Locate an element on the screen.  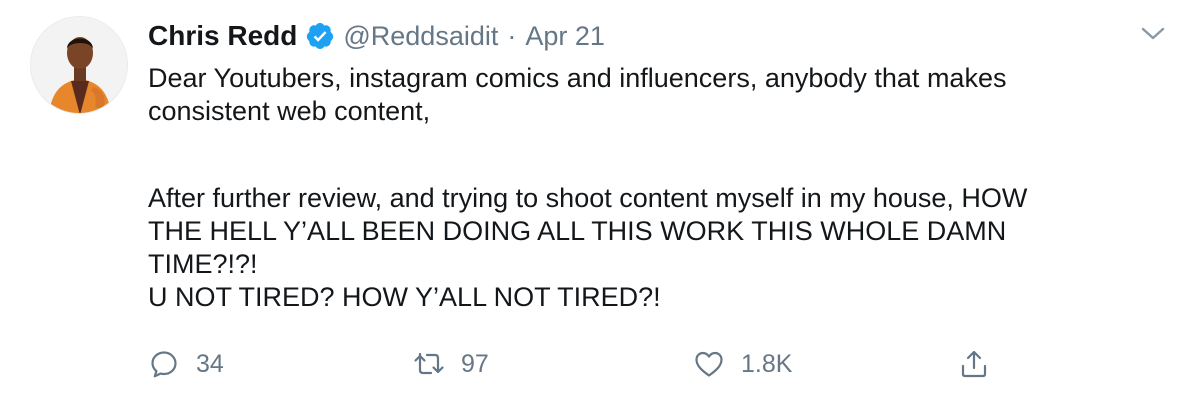
reply-count: 34 is located at coordinates (210, 363).